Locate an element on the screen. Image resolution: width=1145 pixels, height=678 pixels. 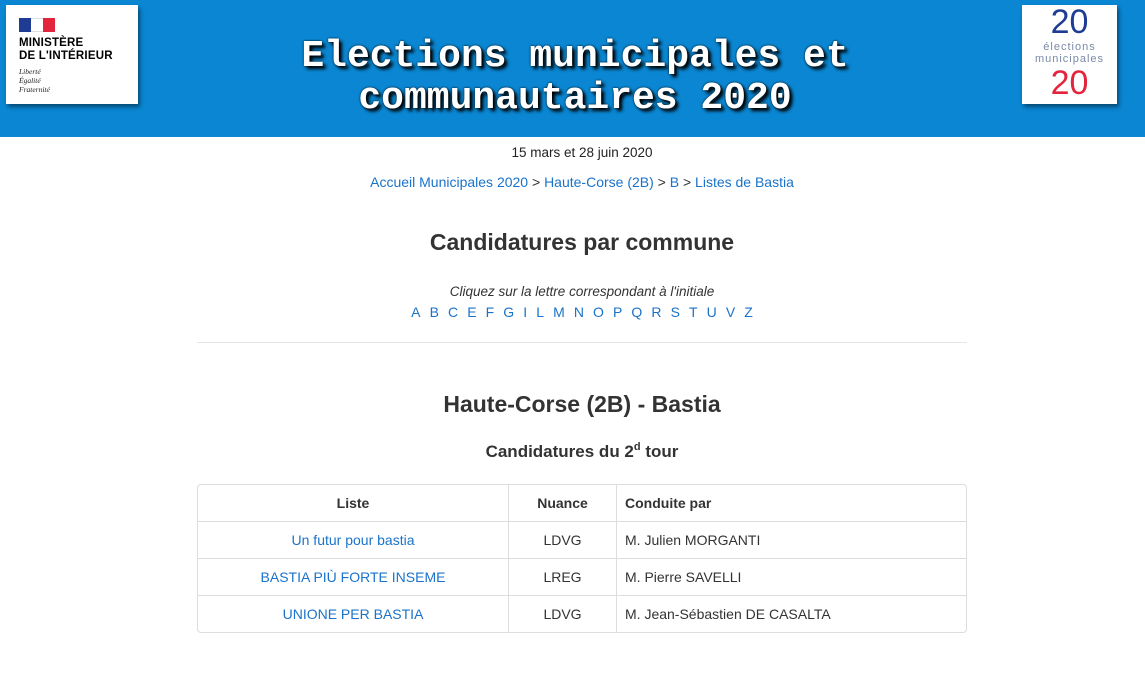
letter-link-v: V is located at coordinates (730, 312).